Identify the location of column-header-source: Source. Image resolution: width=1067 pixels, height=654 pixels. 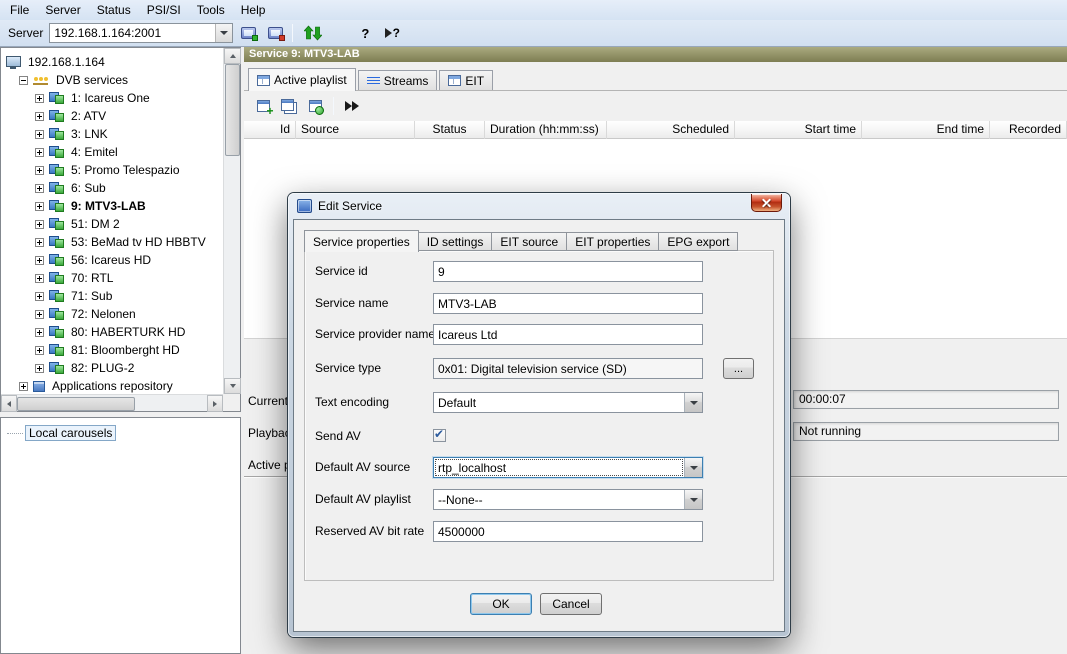
(355, 130).